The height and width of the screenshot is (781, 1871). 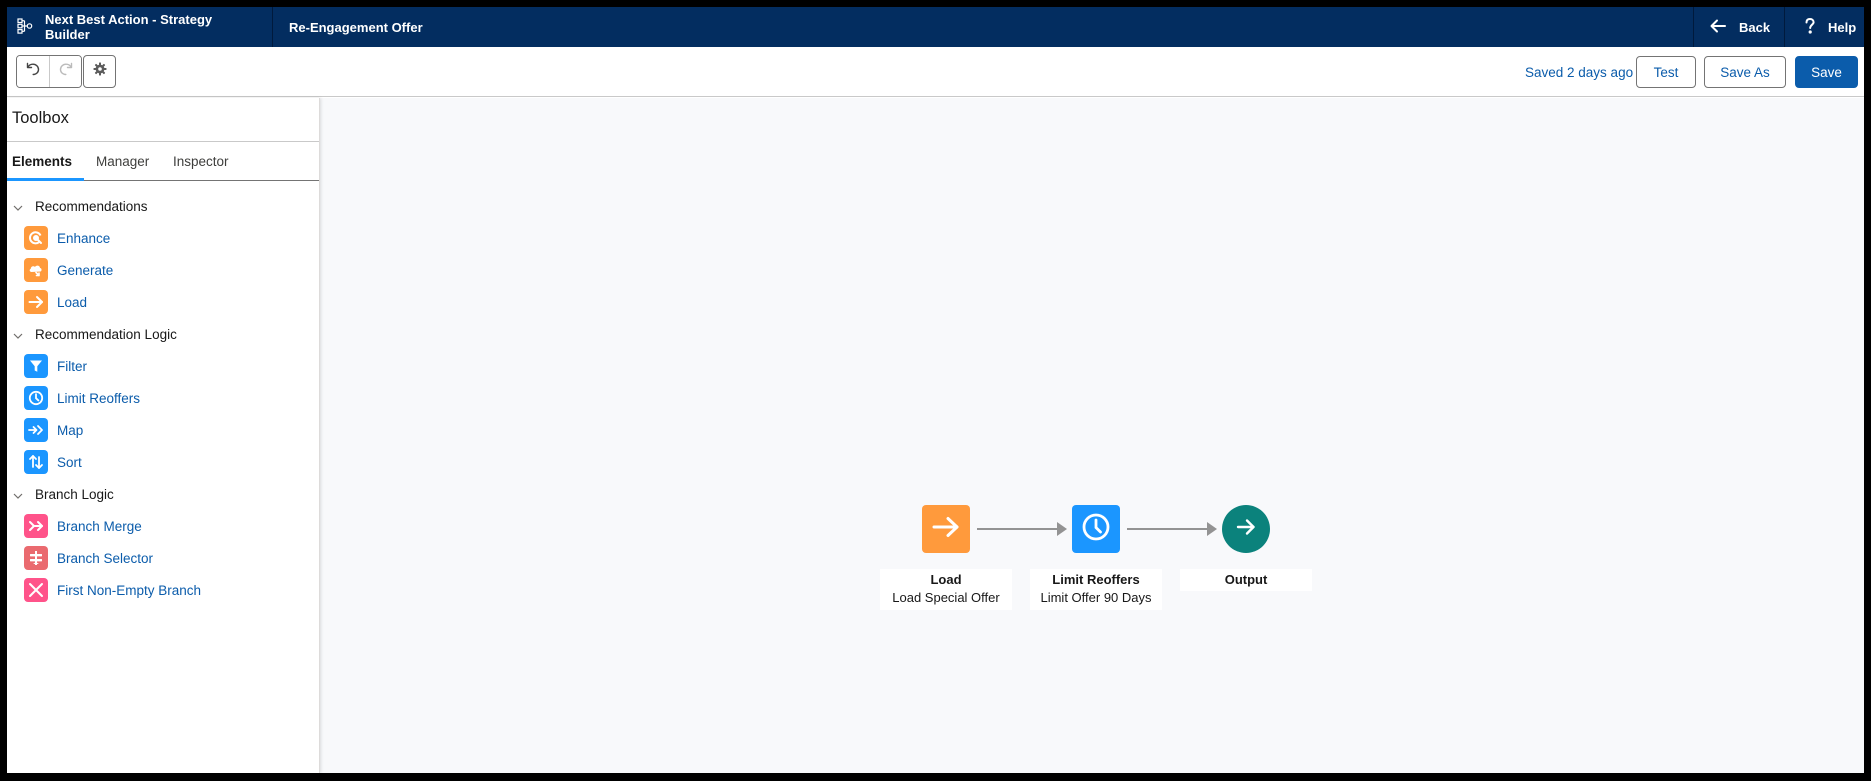 I want to click on connector-load-to-limit-reoffers, so click(x=1022, y=529).